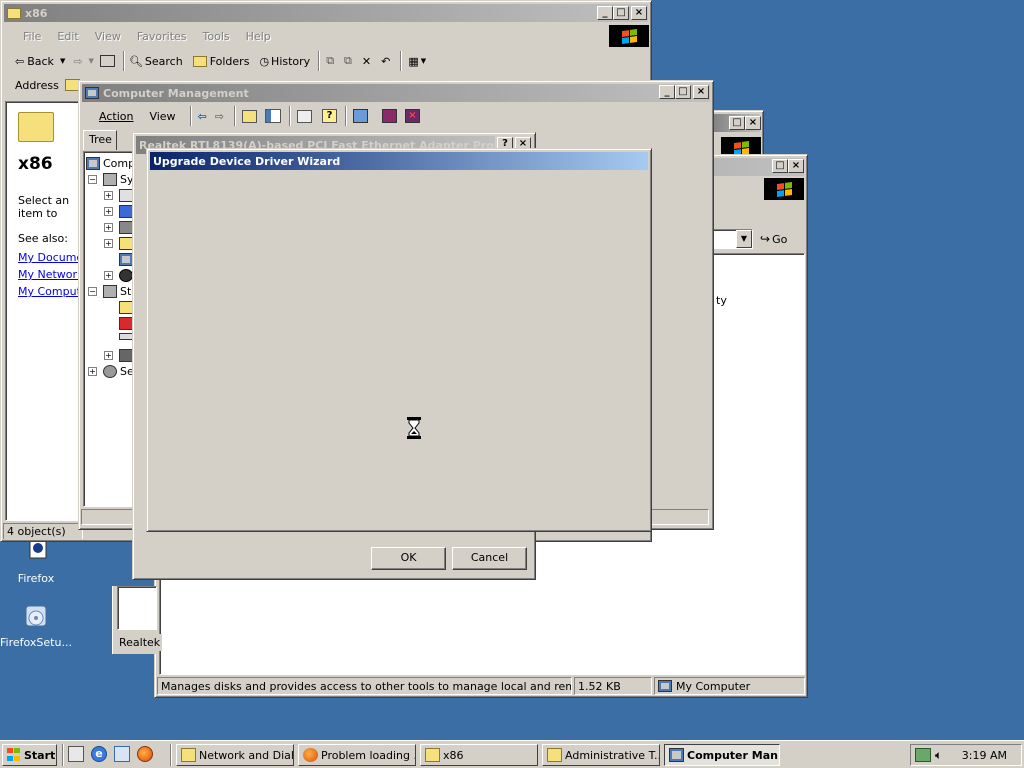 The width and height of the screenshot is (1024, 768). What do you see at coordinates (736, 135) in the screenshot?
I see `background-window-c: □ ×` at bounding box center [736, 135].